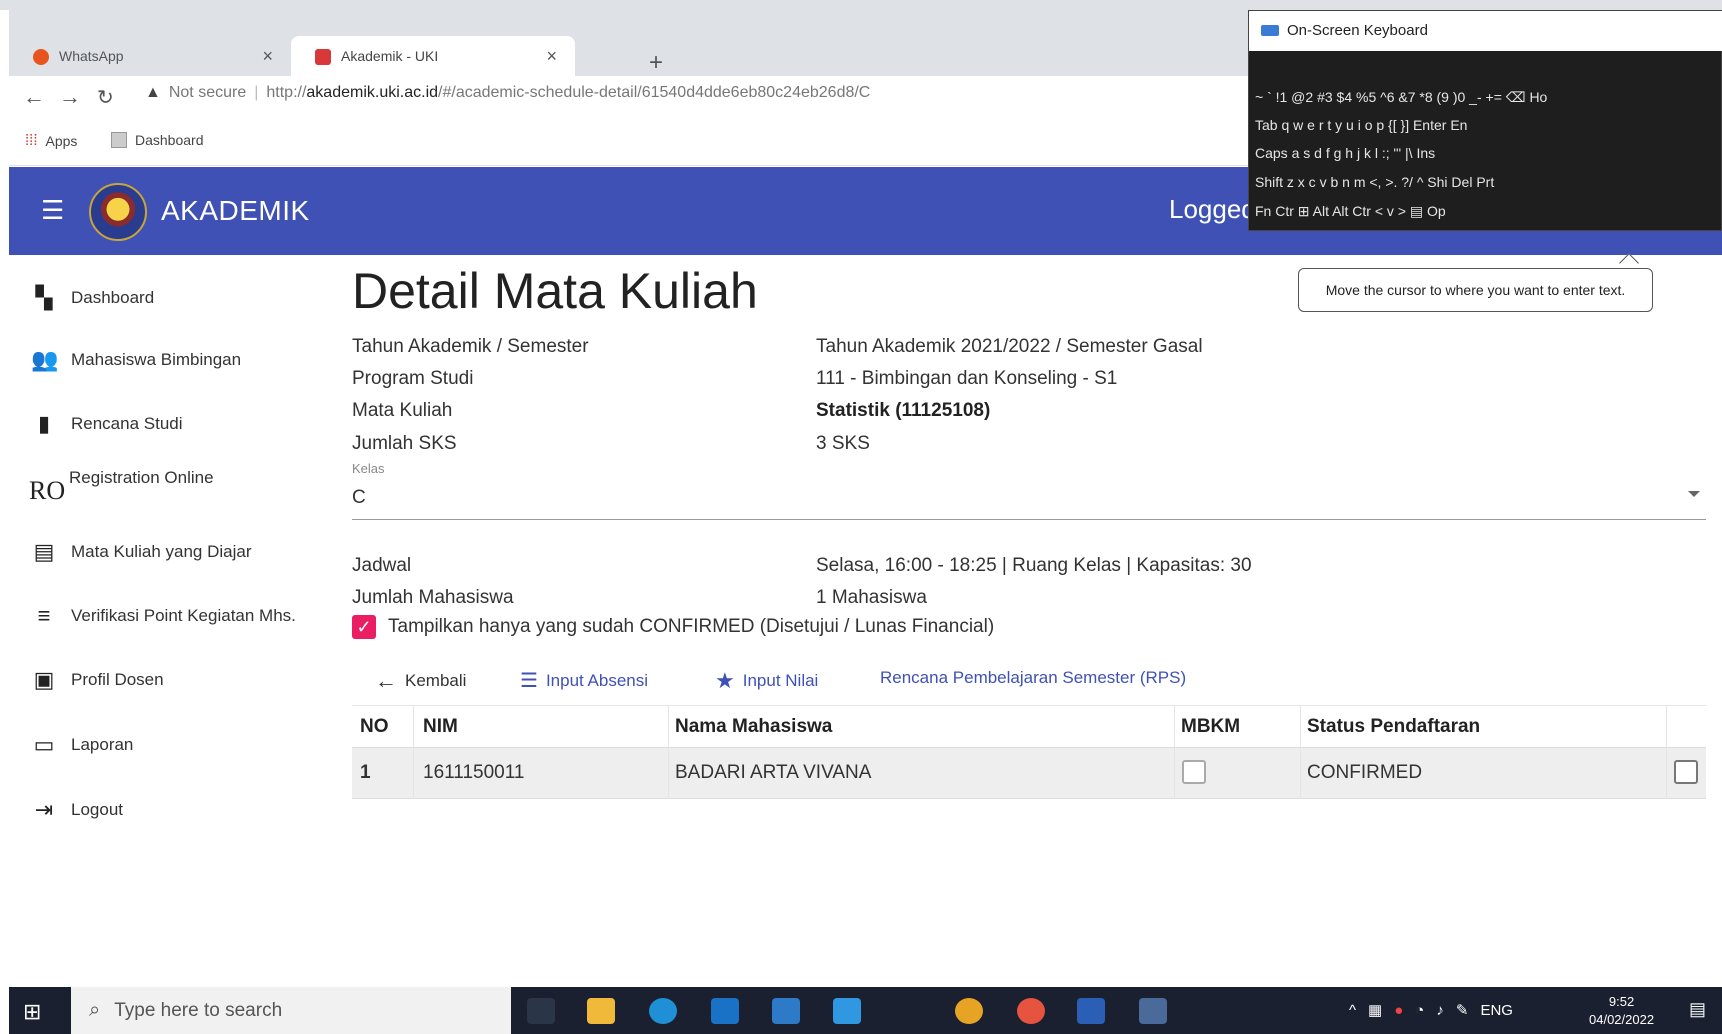  Describe the element at coordinates (34, 97) in the screenshot. I see `back-arrow-icon: ←` at that location.